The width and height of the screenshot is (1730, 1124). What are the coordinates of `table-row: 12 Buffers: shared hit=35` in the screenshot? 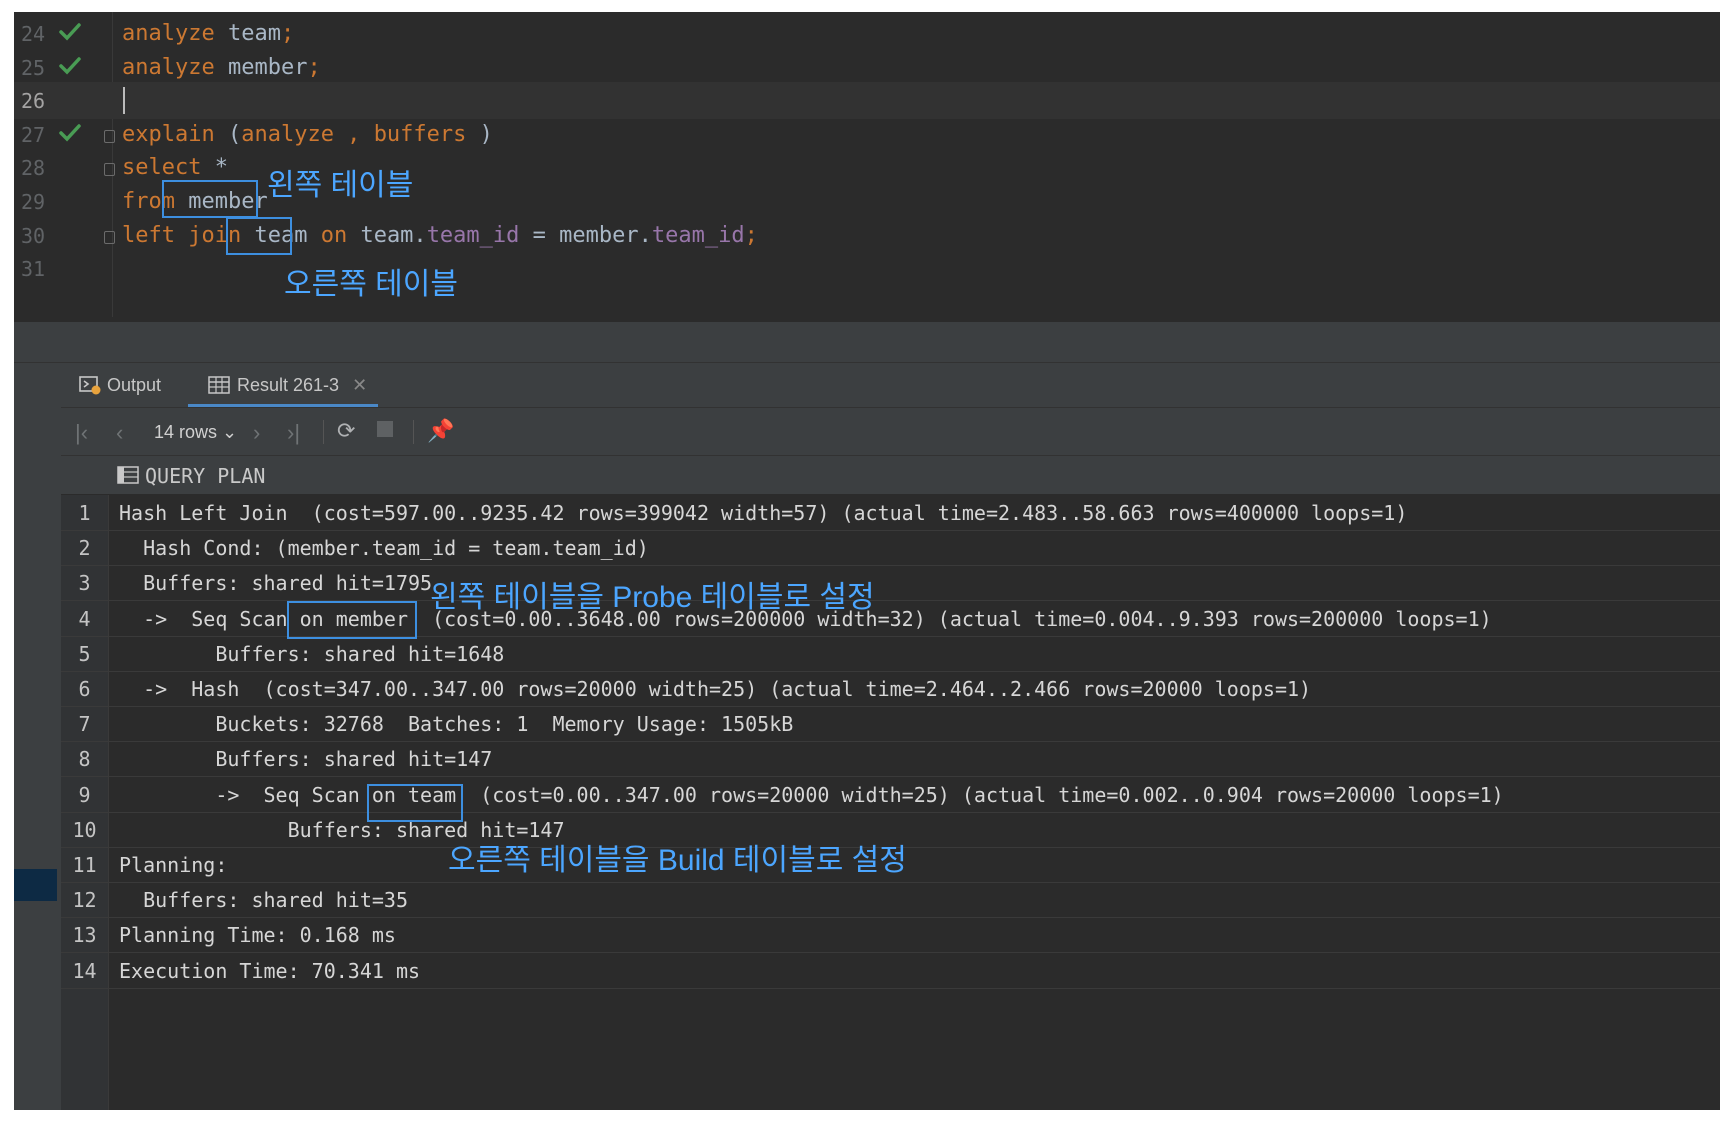 It's located at (890, 900).